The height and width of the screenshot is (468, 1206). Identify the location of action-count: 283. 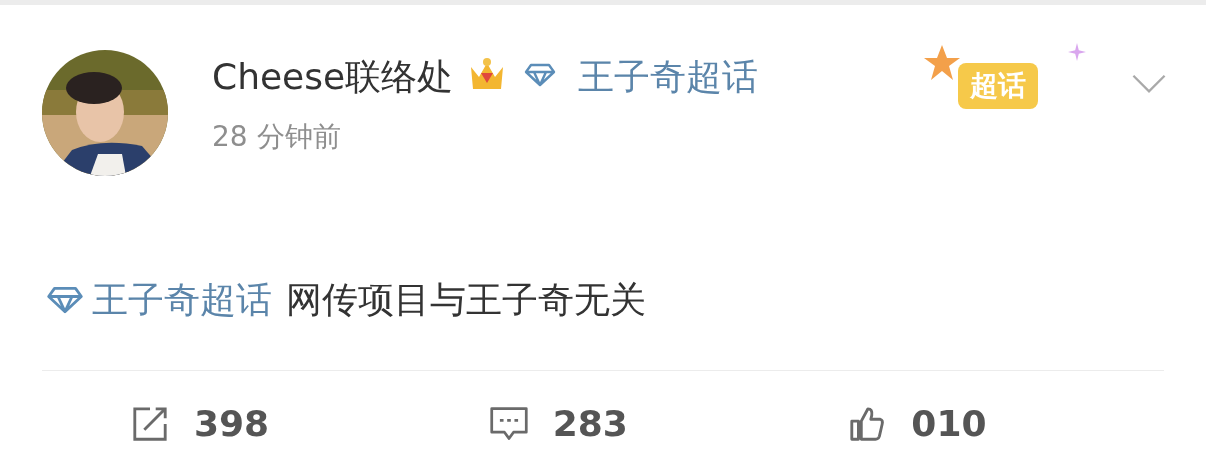
(590, 423).